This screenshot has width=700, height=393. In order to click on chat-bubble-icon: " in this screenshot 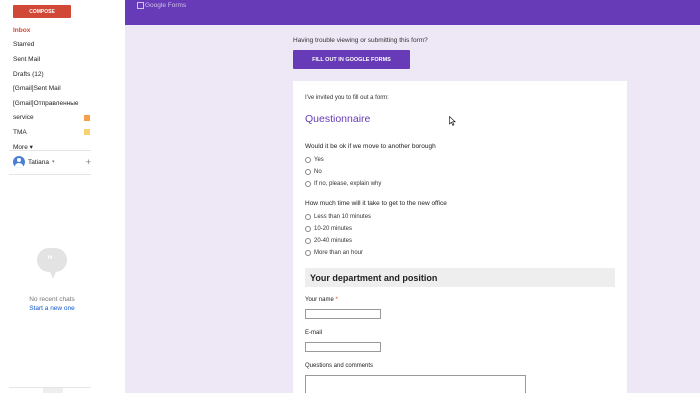, I will do `click(52, 263)`.